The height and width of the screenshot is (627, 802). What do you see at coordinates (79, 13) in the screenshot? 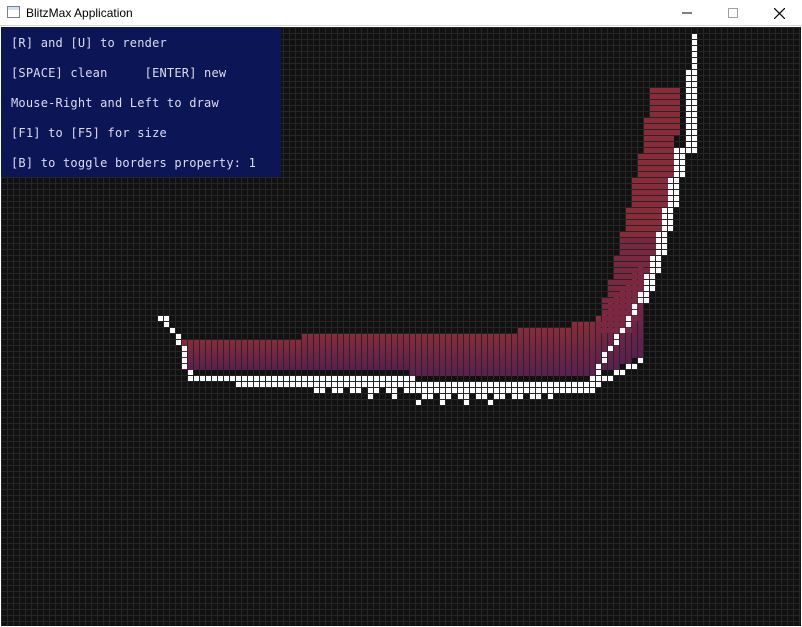
I see `window-title: BlitzMax Application` at bounding box center [79, 13].